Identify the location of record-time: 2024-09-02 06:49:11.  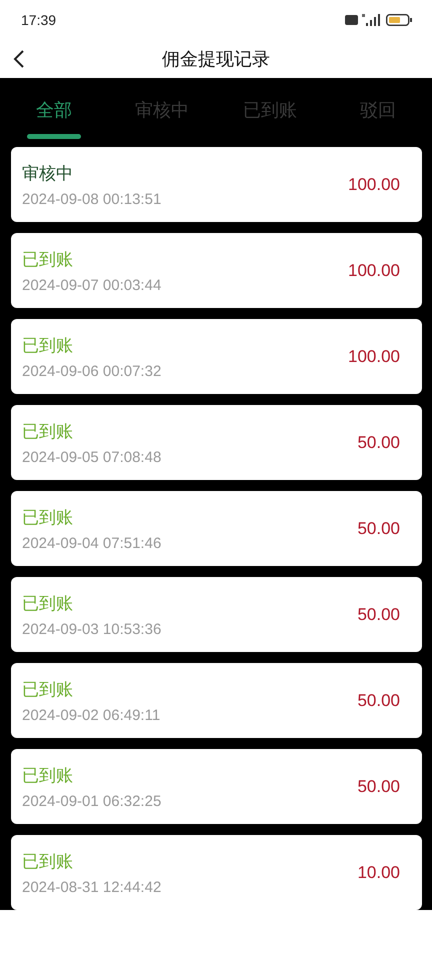
(91, 715).